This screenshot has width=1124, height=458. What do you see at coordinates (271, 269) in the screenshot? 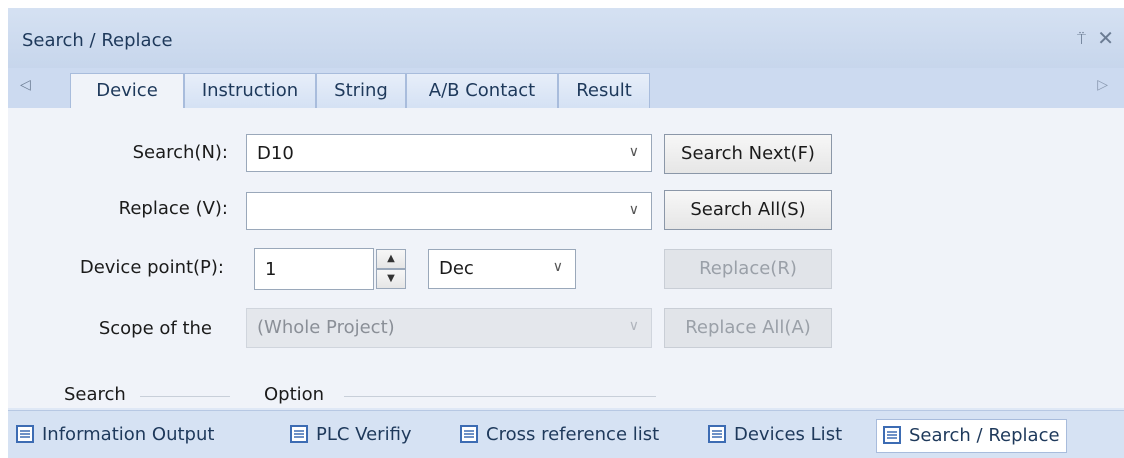
I see `device-point-value: 1` at bounding box center [271, 269].